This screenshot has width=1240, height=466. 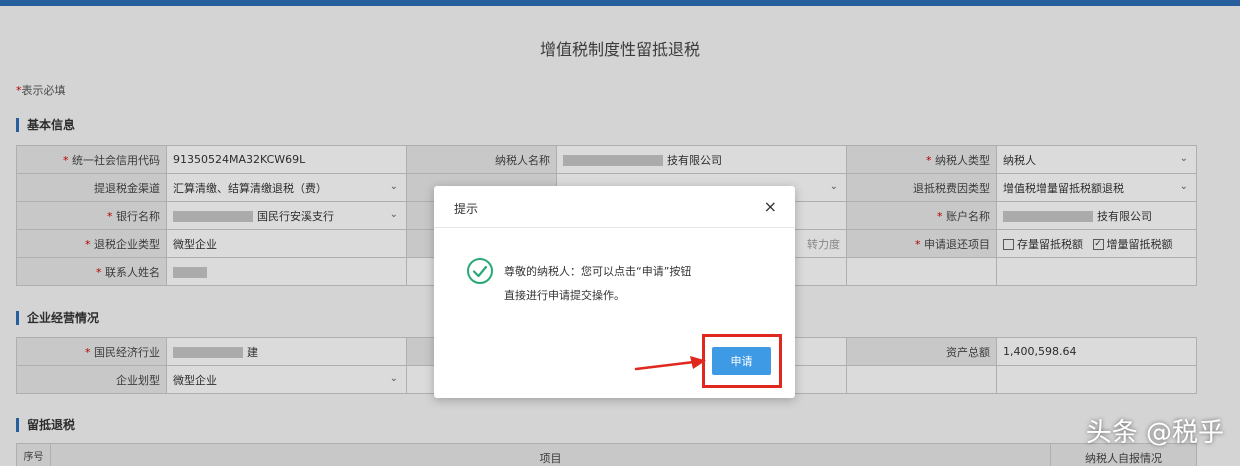 I want to click on dialog-message-line: 直接进行申请提交操作。, so click(x=564, y=295).